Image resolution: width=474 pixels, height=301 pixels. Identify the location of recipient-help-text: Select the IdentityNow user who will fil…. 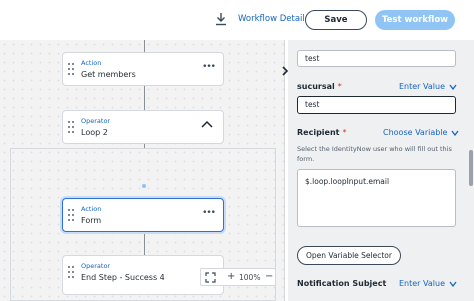
(374, 154).